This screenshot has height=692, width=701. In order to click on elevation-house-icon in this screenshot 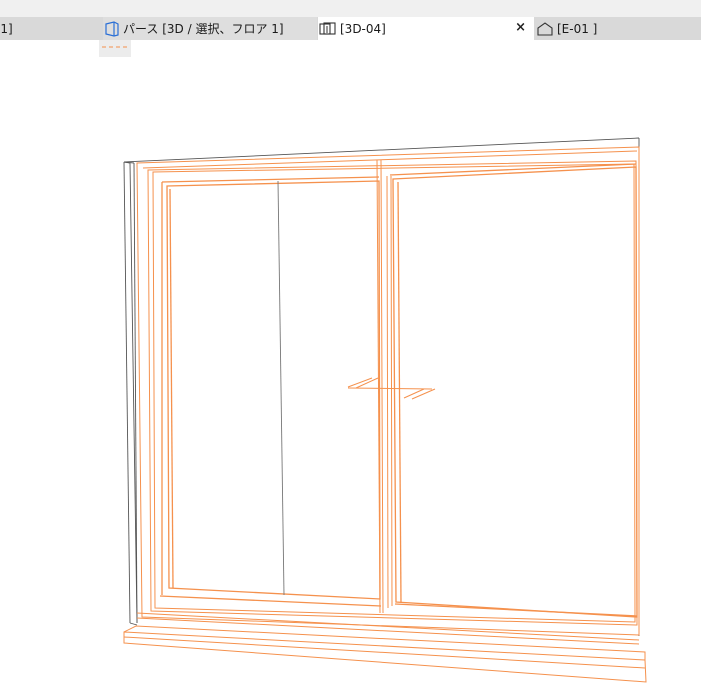, I will do `click(545, 29)`.